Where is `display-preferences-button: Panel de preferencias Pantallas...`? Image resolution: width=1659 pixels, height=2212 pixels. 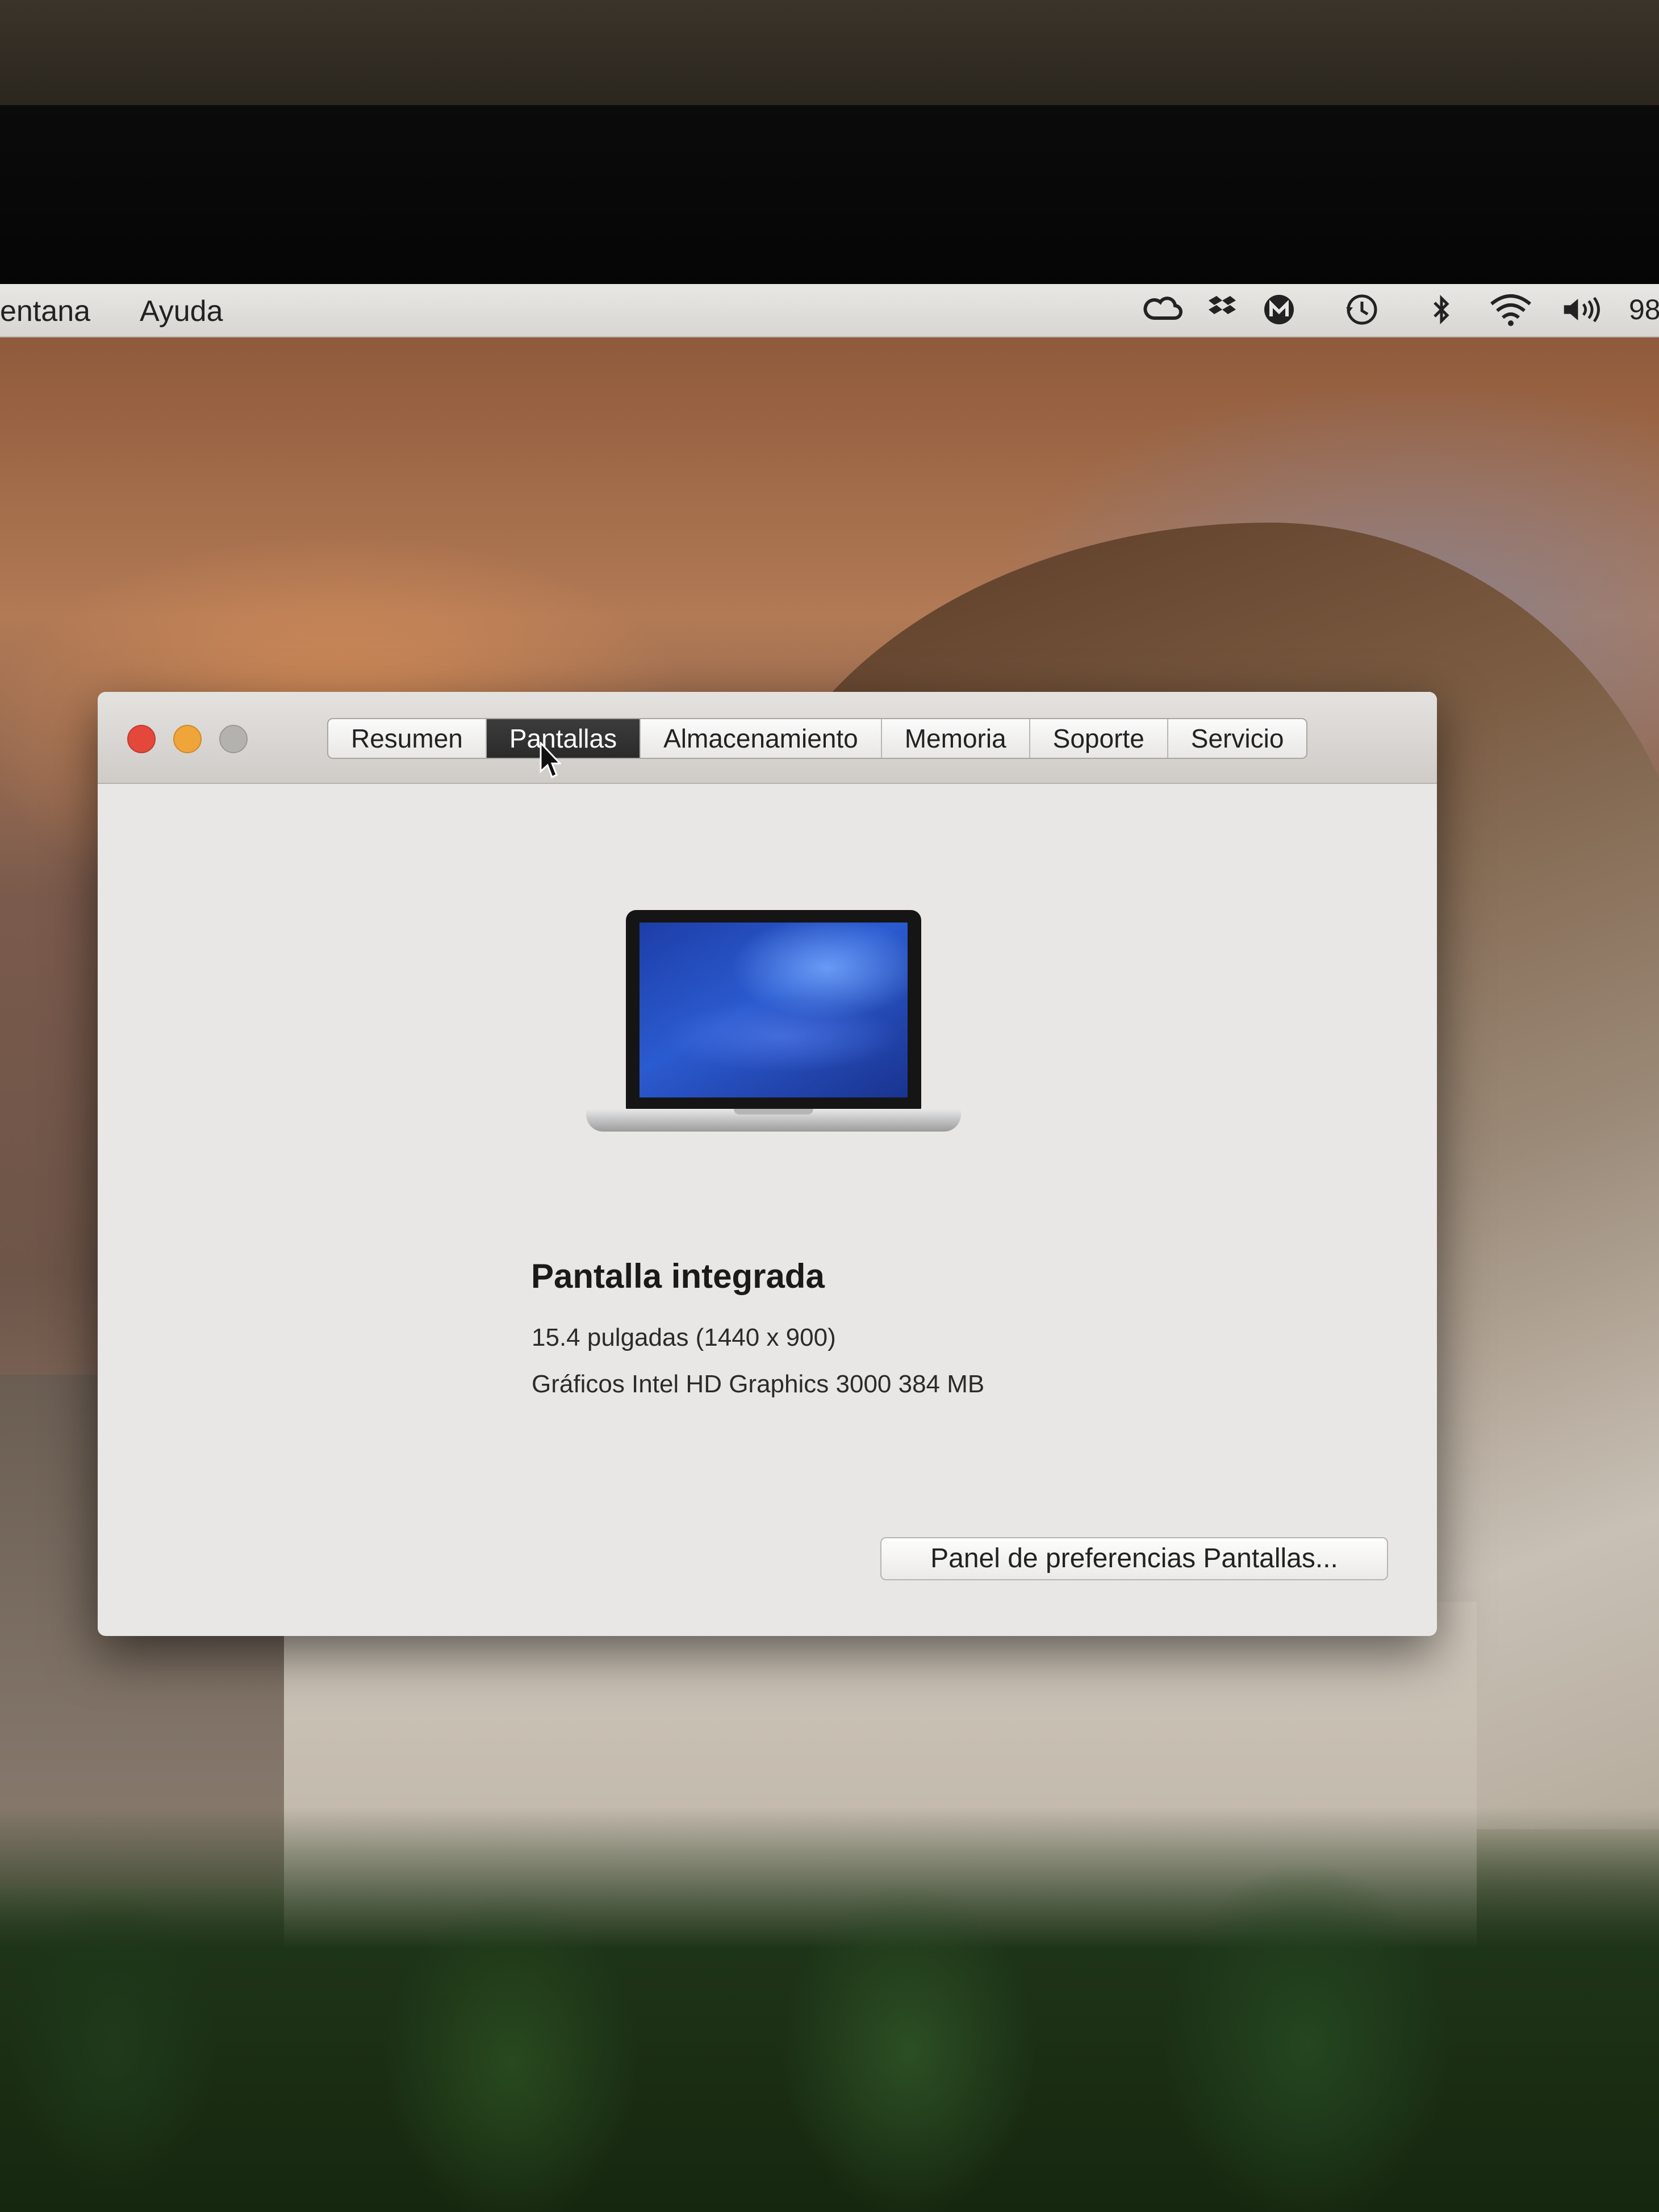 display-preferences-button: Panel de preferencias Pantallas... is located at coordinates (1134, 1558).